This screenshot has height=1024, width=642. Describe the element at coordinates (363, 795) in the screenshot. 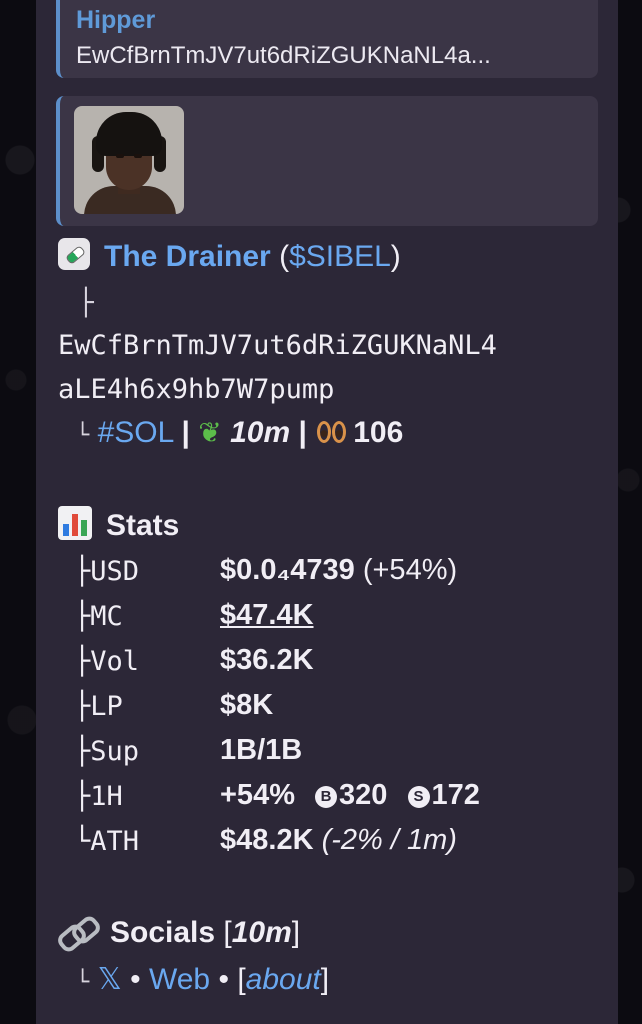

I see `buys-count: 320` at that location.